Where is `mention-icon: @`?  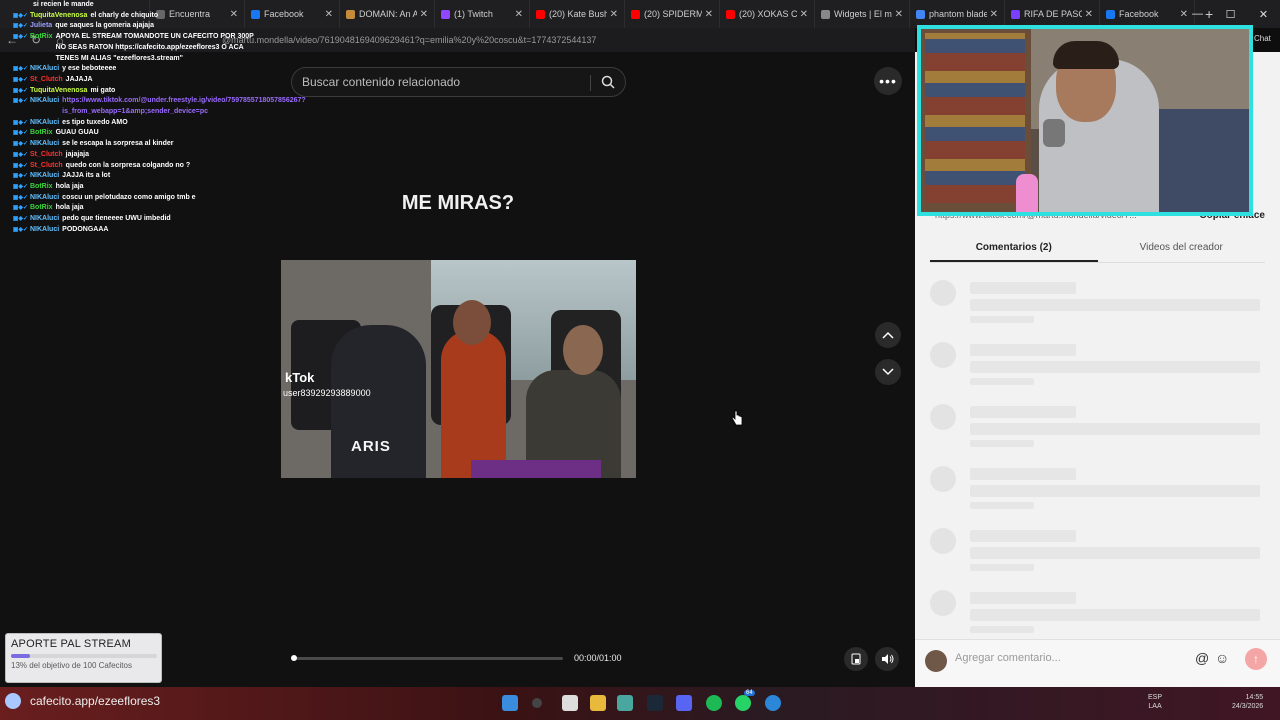 mention-icon: @ is located at coordinates (1202, 658).